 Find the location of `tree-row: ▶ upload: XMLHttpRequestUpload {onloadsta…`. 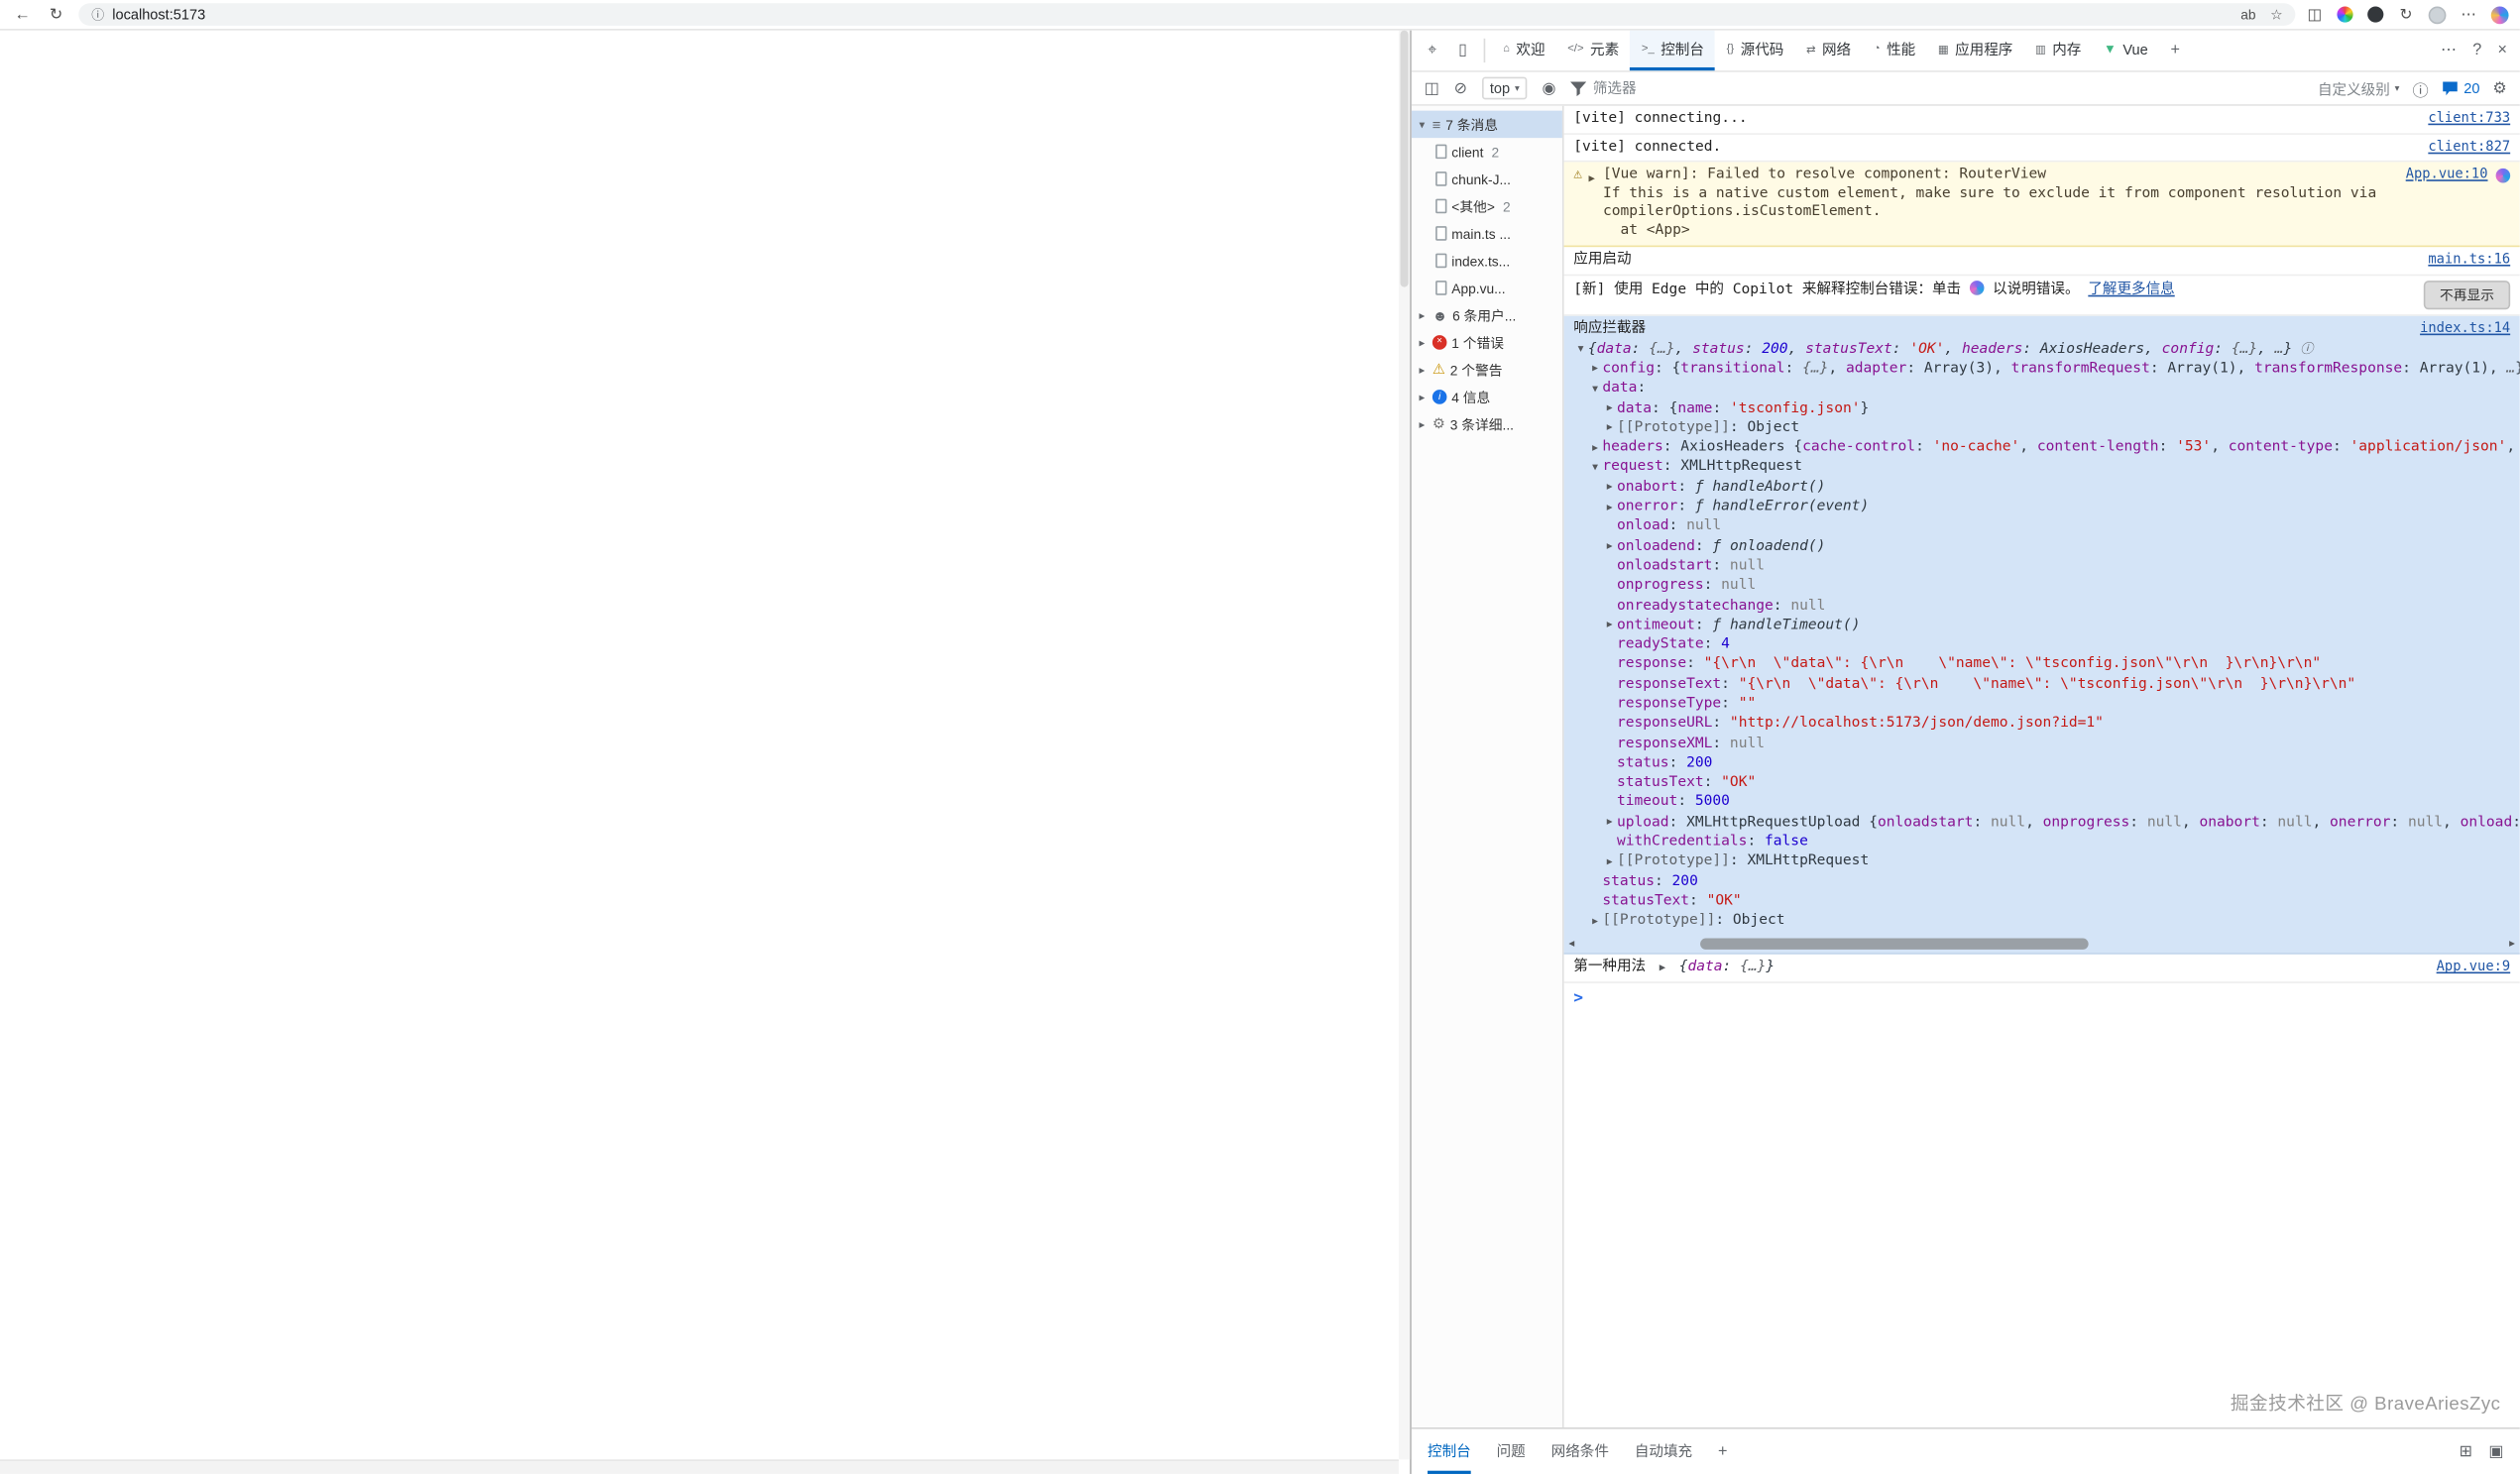

tree-row: ▶ upload: XMLHttpRequestUpload {onloadsta… is located at coordinates (2042, 823).